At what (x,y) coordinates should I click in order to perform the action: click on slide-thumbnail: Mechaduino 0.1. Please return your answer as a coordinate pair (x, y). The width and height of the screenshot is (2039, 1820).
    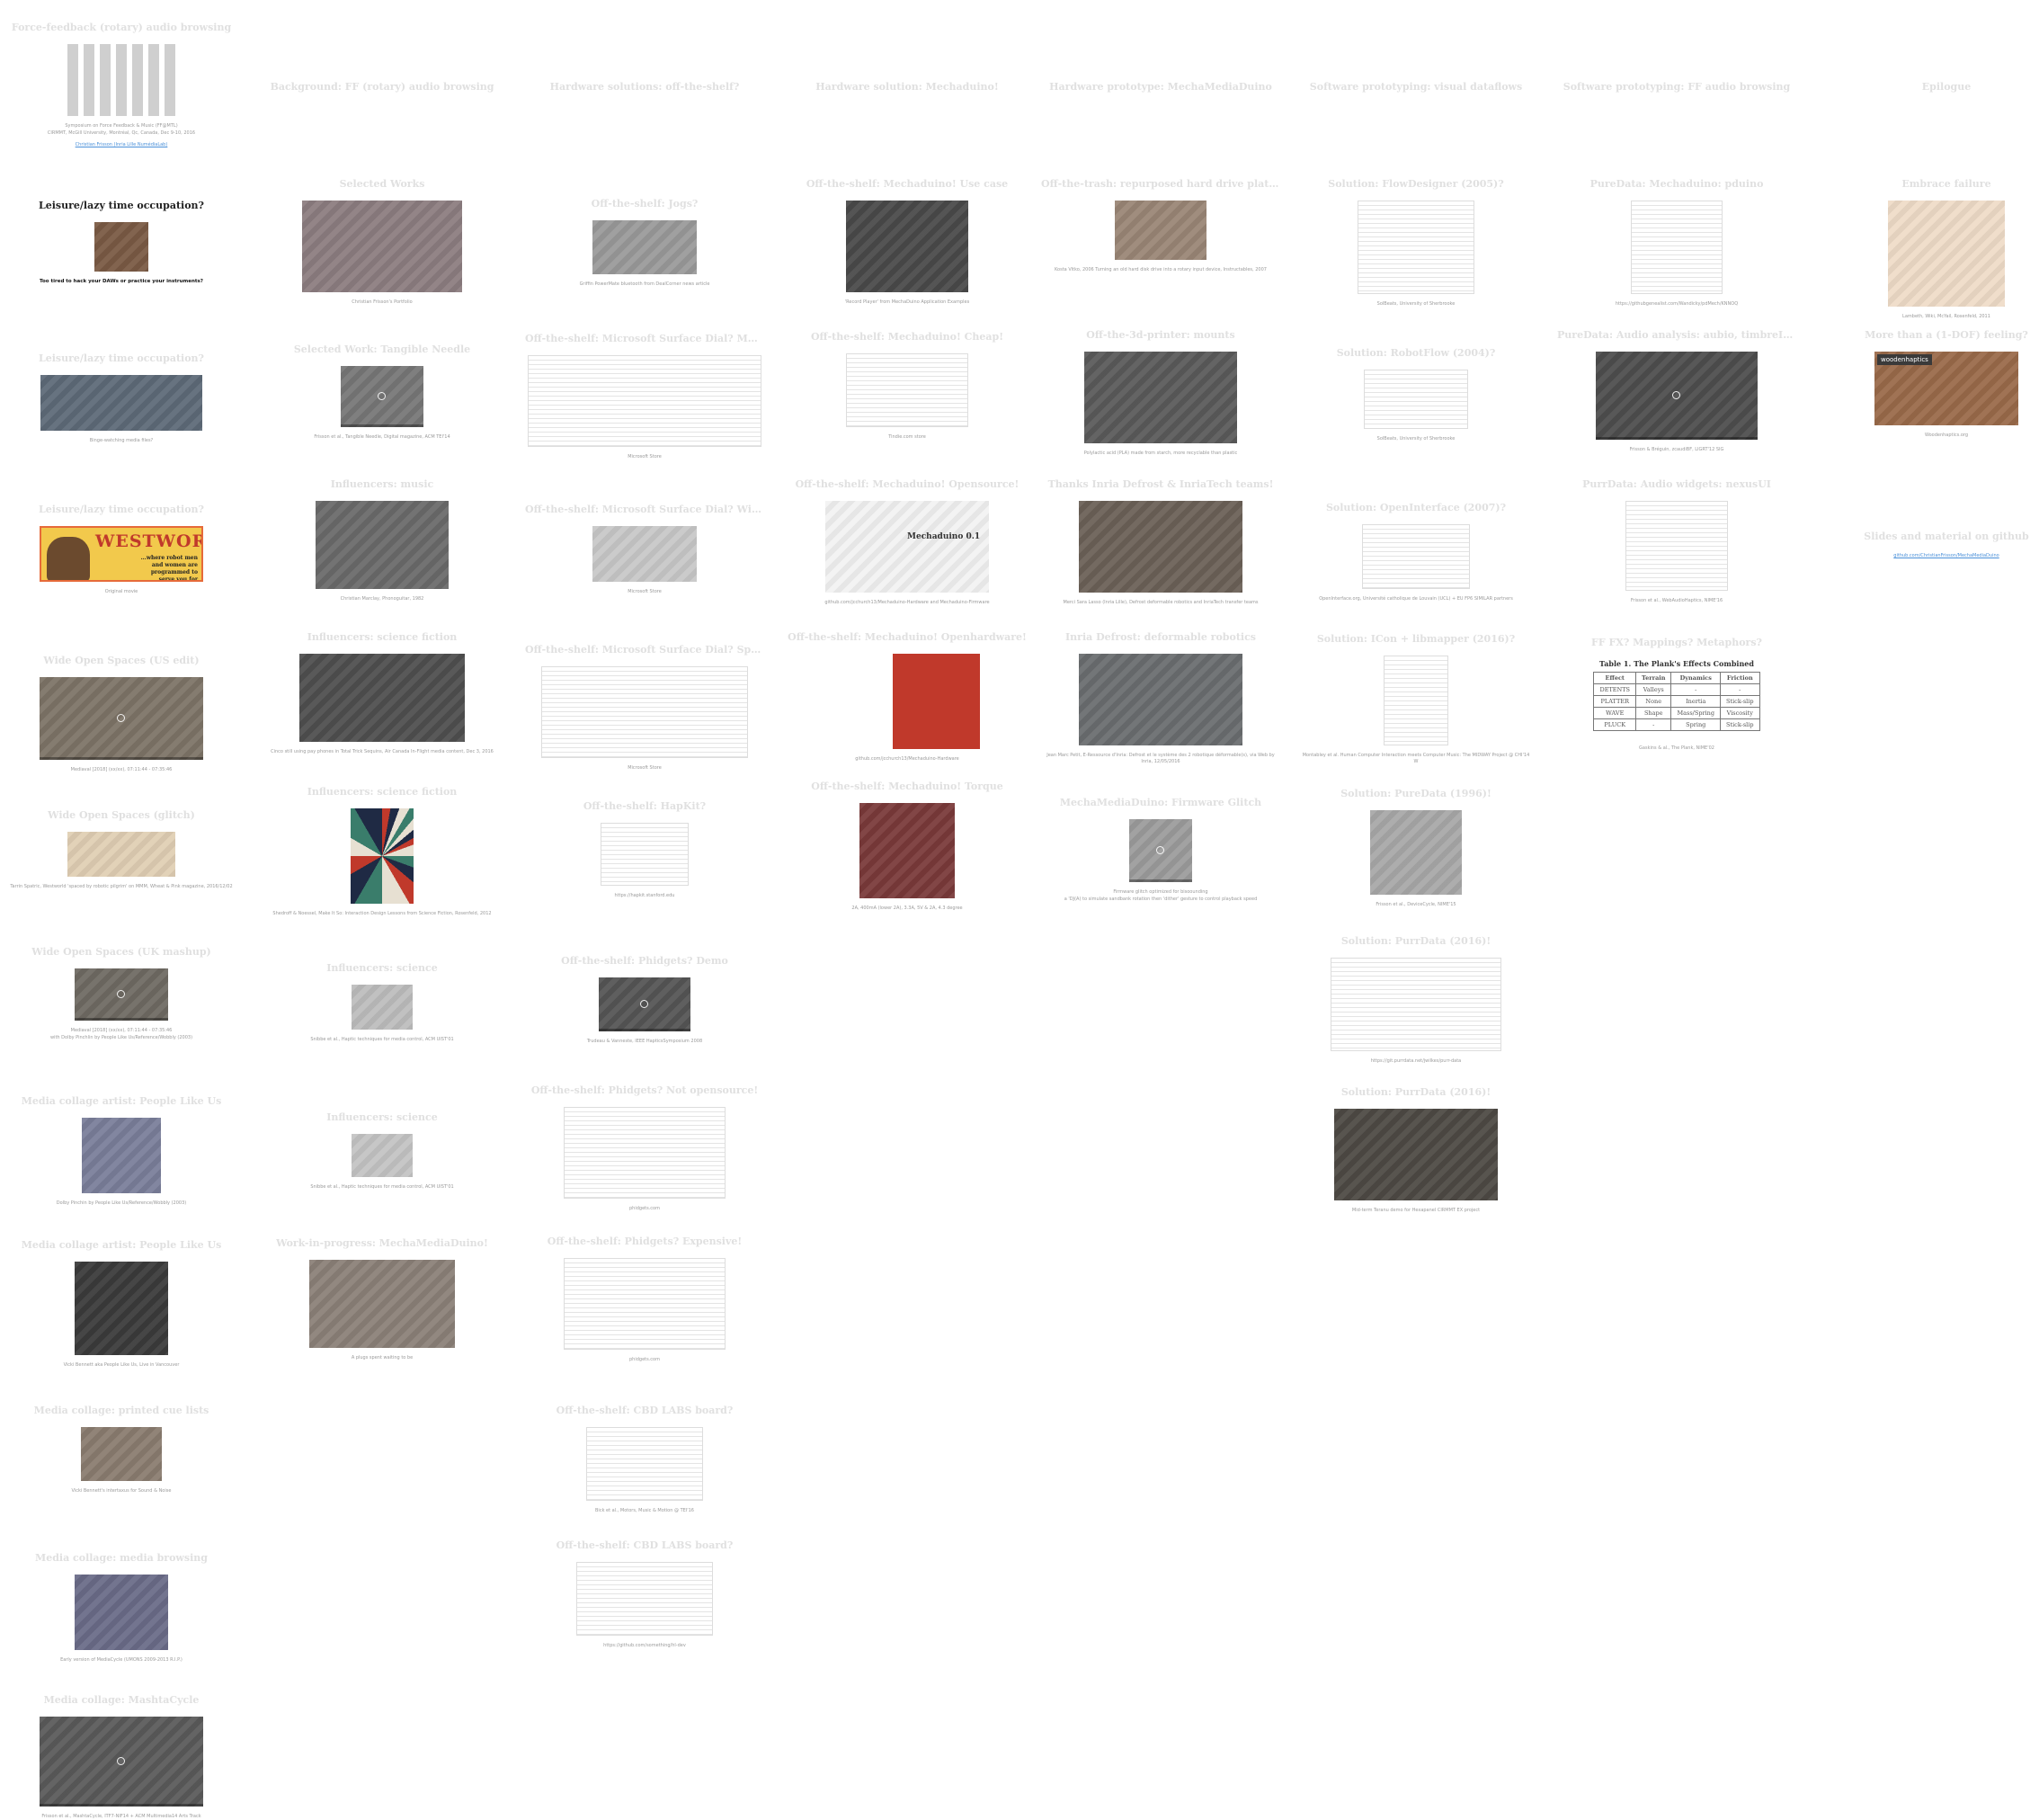
    Looking at the image, I should click on (907, 547).